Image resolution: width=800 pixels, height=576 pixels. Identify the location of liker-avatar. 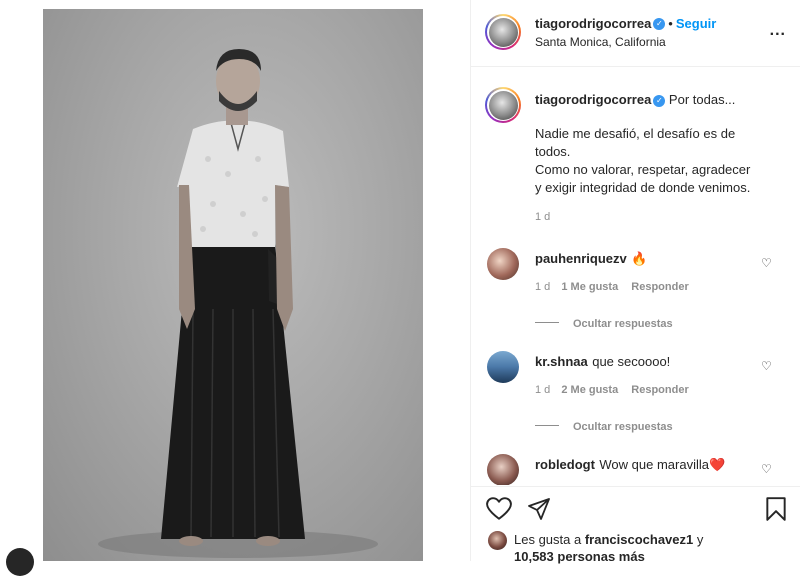
(497, 540).